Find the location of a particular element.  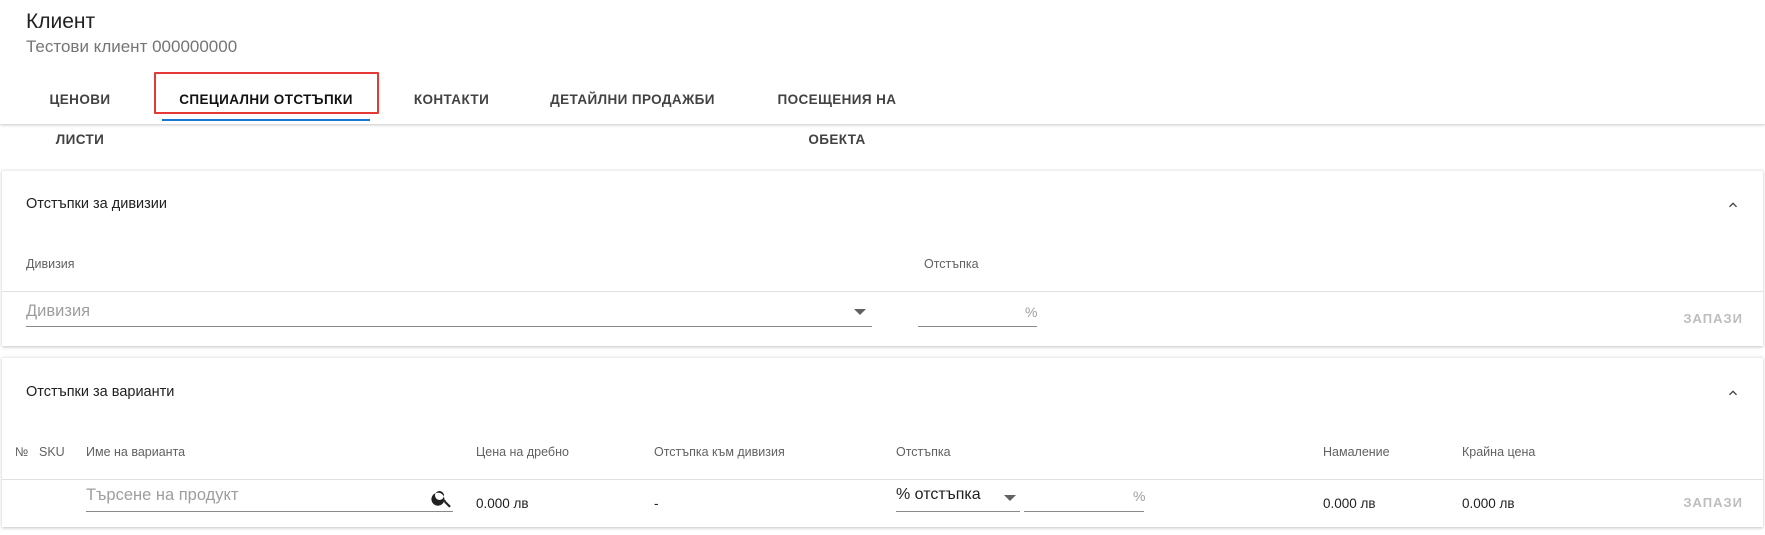

reduction-value: 0.000 лв is located at coordinates (1349, 503).